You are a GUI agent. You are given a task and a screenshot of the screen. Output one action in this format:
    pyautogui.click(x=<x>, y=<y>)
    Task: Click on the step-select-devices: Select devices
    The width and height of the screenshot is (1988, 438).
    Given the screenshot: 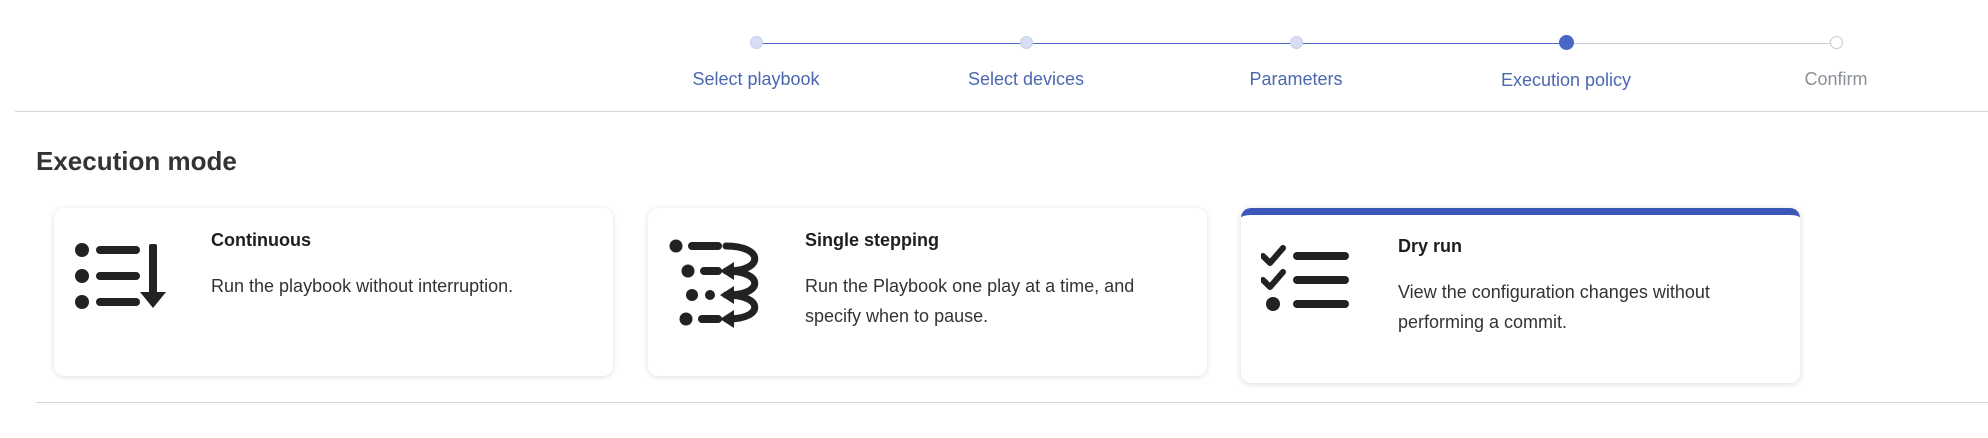 What is the action you would take?
    pyautogui.click(x=1026, y=63)
    